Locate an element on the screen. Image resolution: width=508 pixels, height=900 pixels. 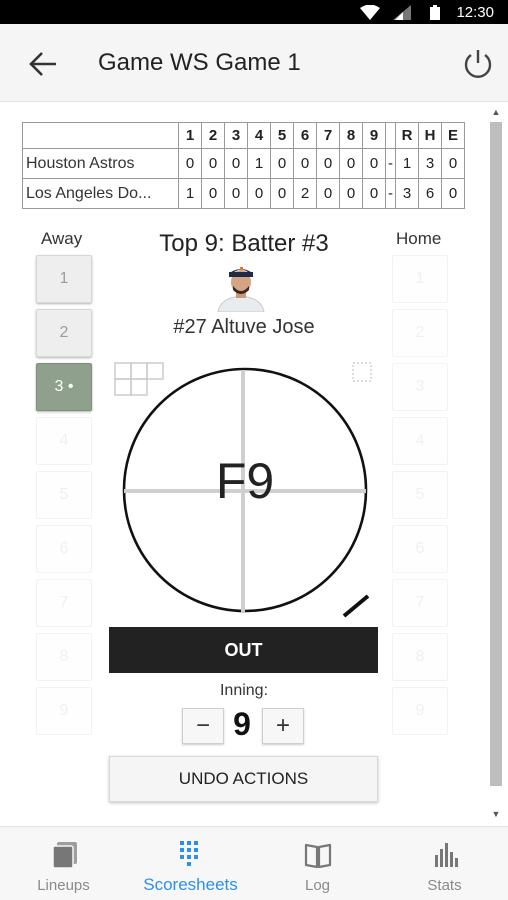
hits-total: 6 is located at coordinates (430, 193).